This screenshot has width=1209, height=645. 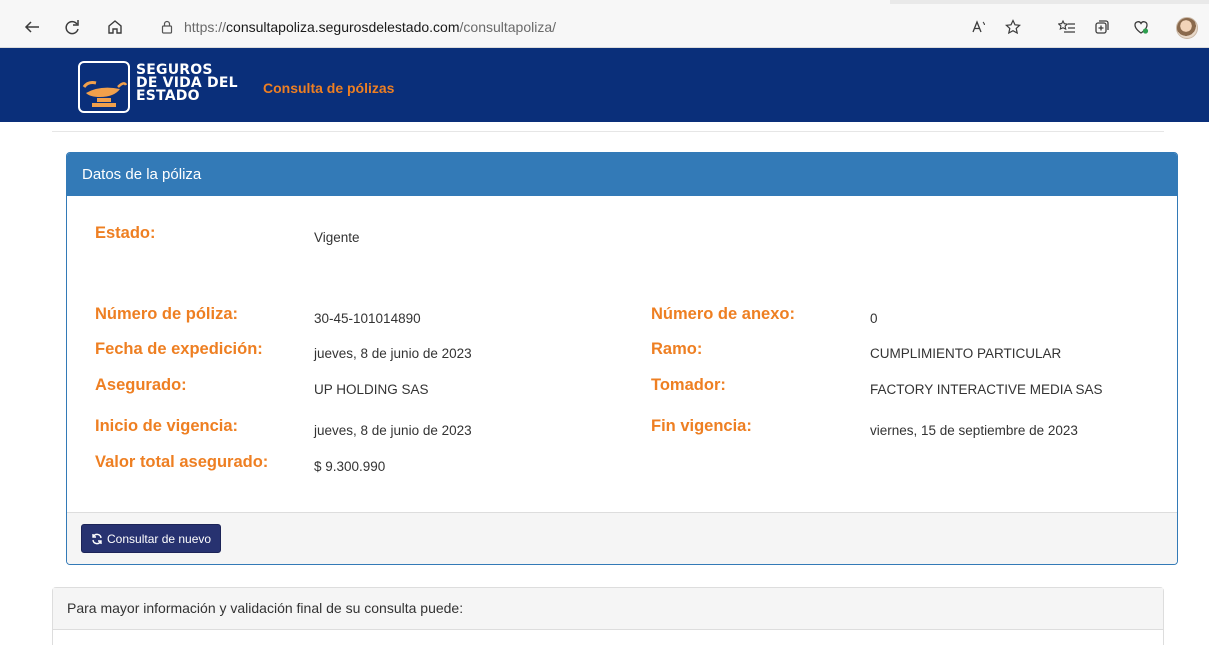 I want to click on inicio-vigencia-value: jueves, 8 de junio de 2023, so click(x=393, y=430).